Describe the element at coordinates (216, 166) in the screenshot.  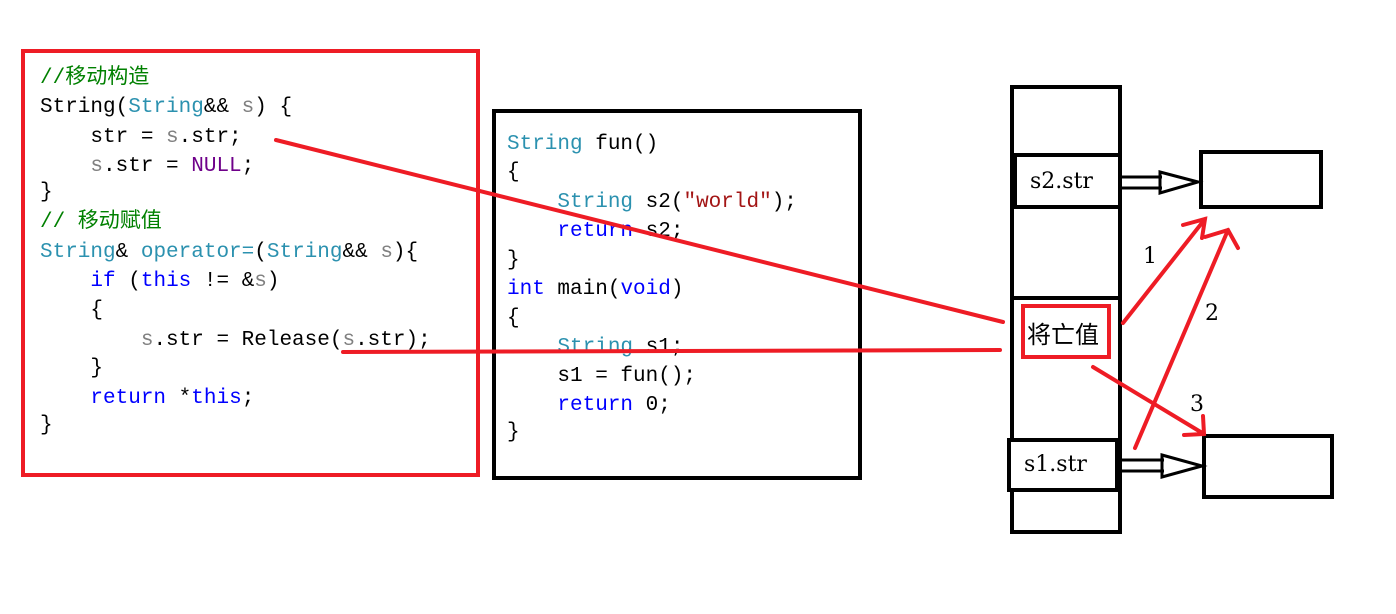
I see `code-token: NULL` at that location.